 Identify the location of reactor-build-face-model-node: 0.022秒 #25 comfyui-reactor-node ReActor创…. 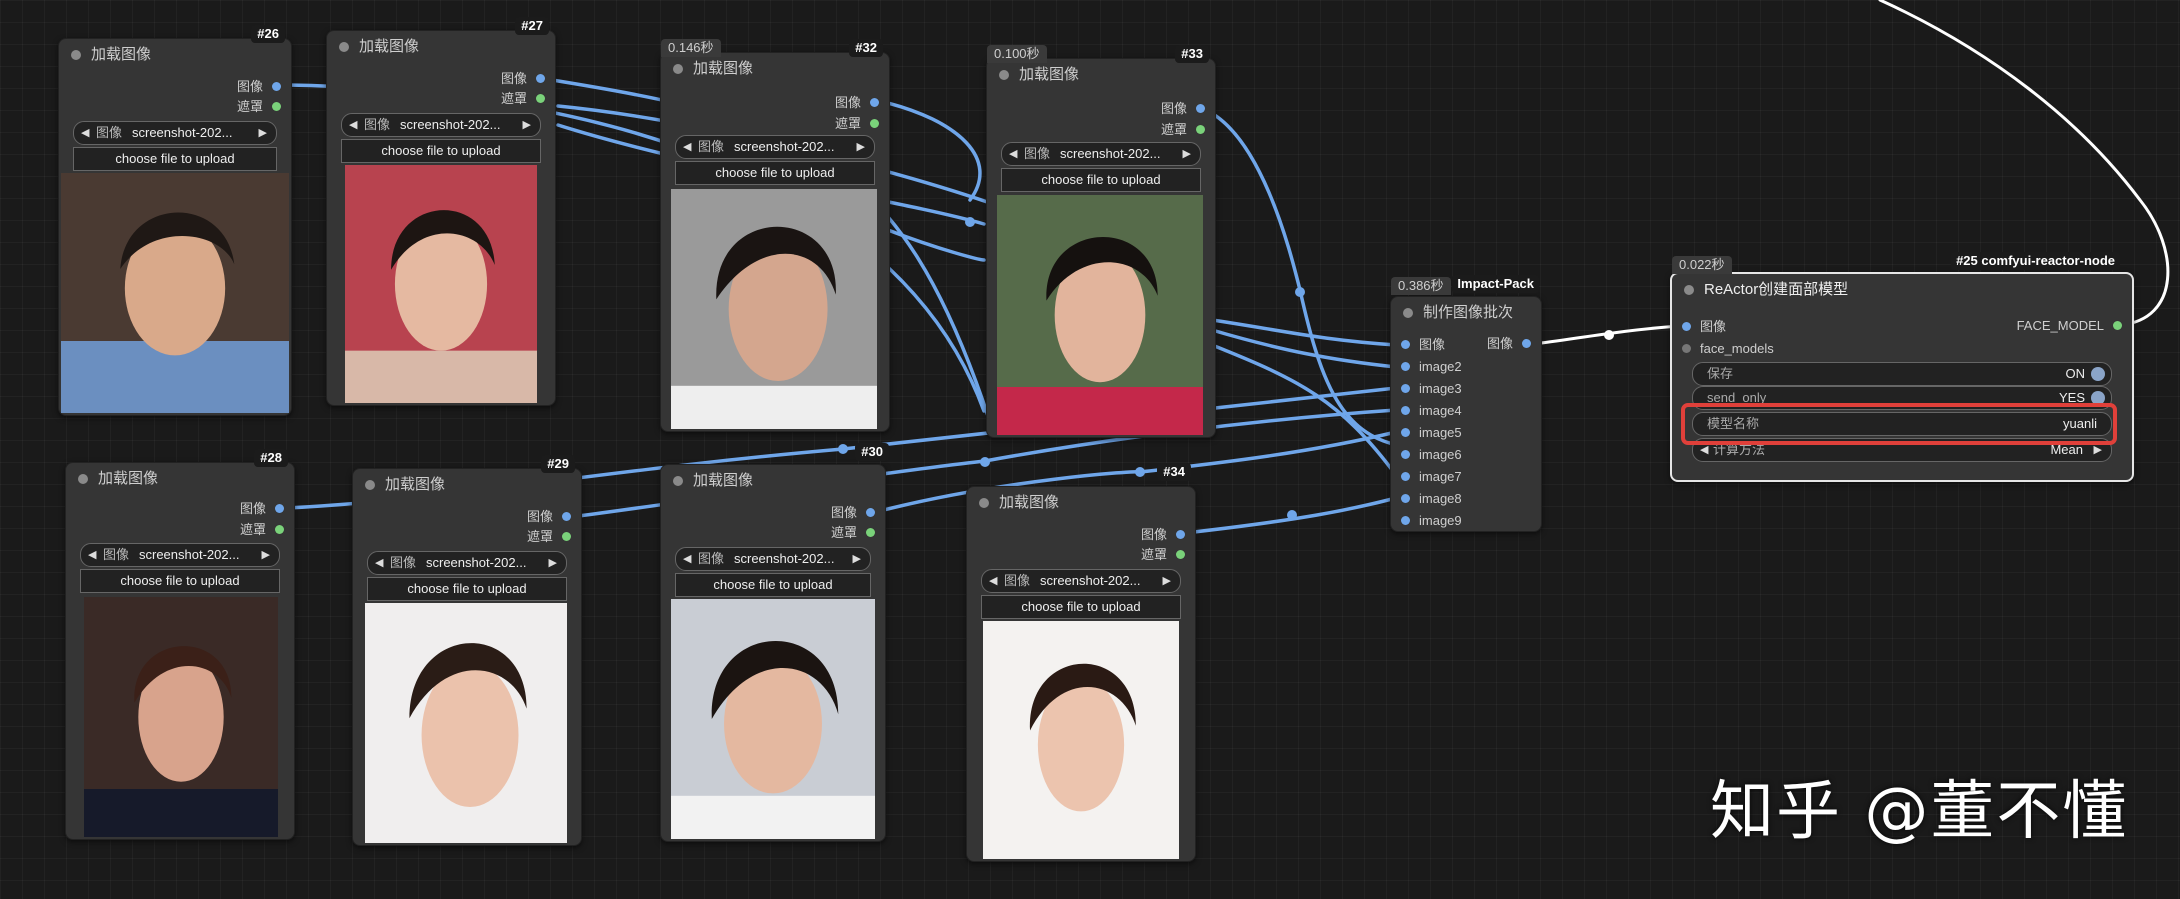
(1902, 367).